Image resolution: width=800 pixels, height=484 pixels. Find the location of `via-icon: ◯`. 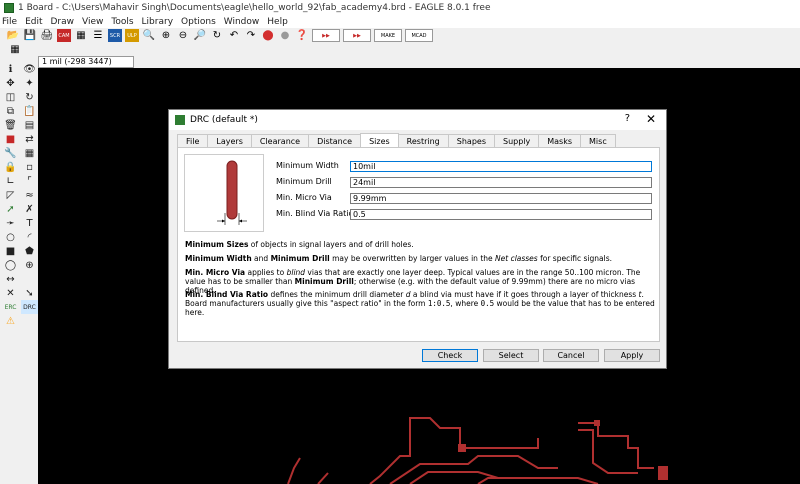

via-icon: ◯ is located at coordinates (10, 265).